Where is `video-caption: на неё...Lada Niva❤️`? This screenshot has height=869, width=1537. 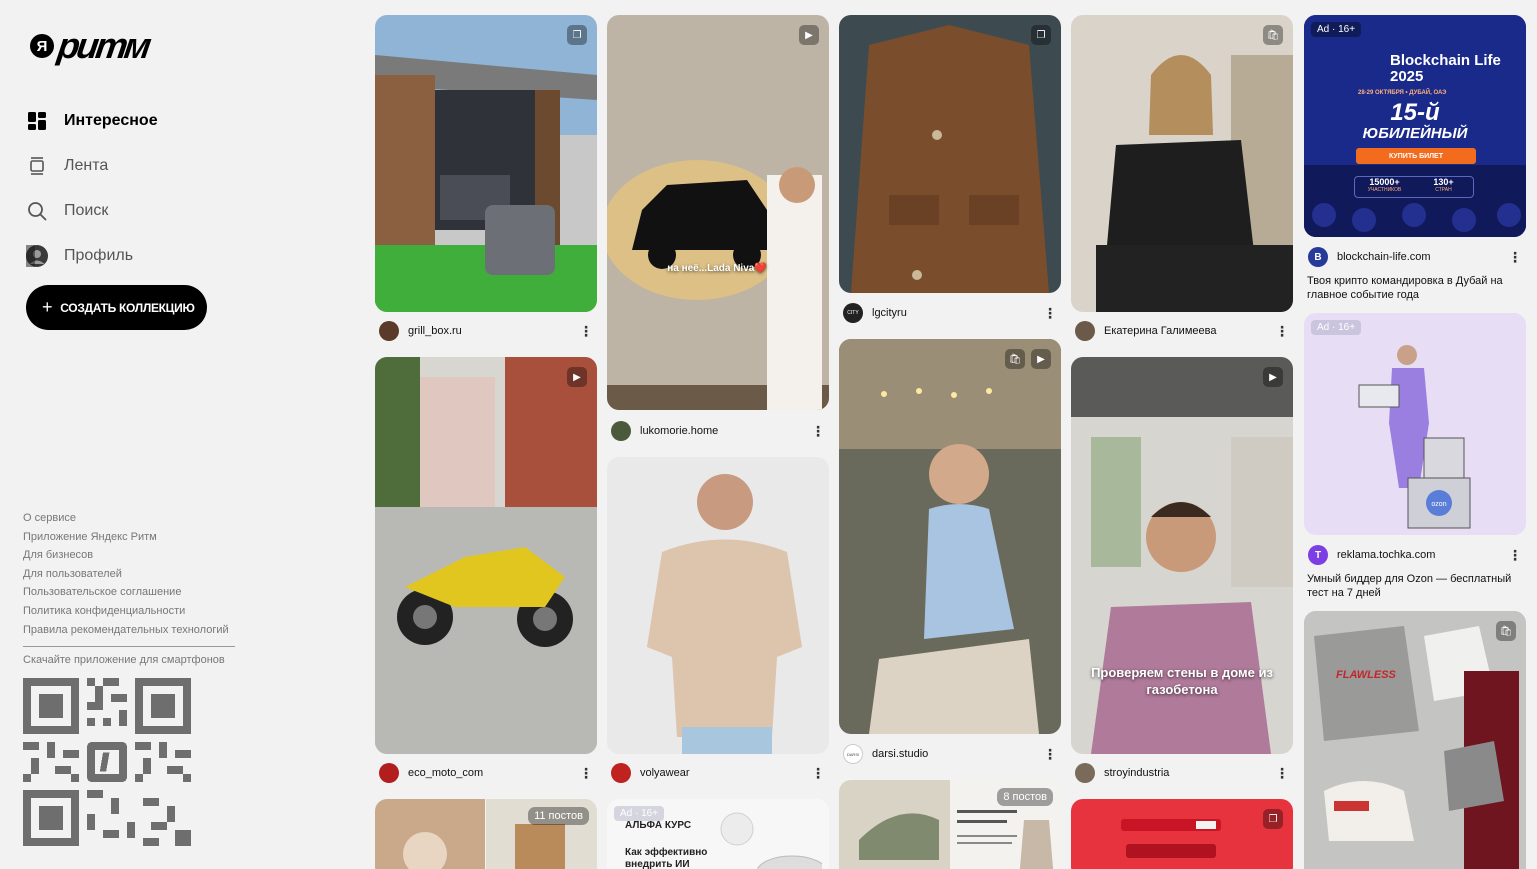 video-caption: на неё...Lada Niva❤️ is located at coordinates (717, 268).